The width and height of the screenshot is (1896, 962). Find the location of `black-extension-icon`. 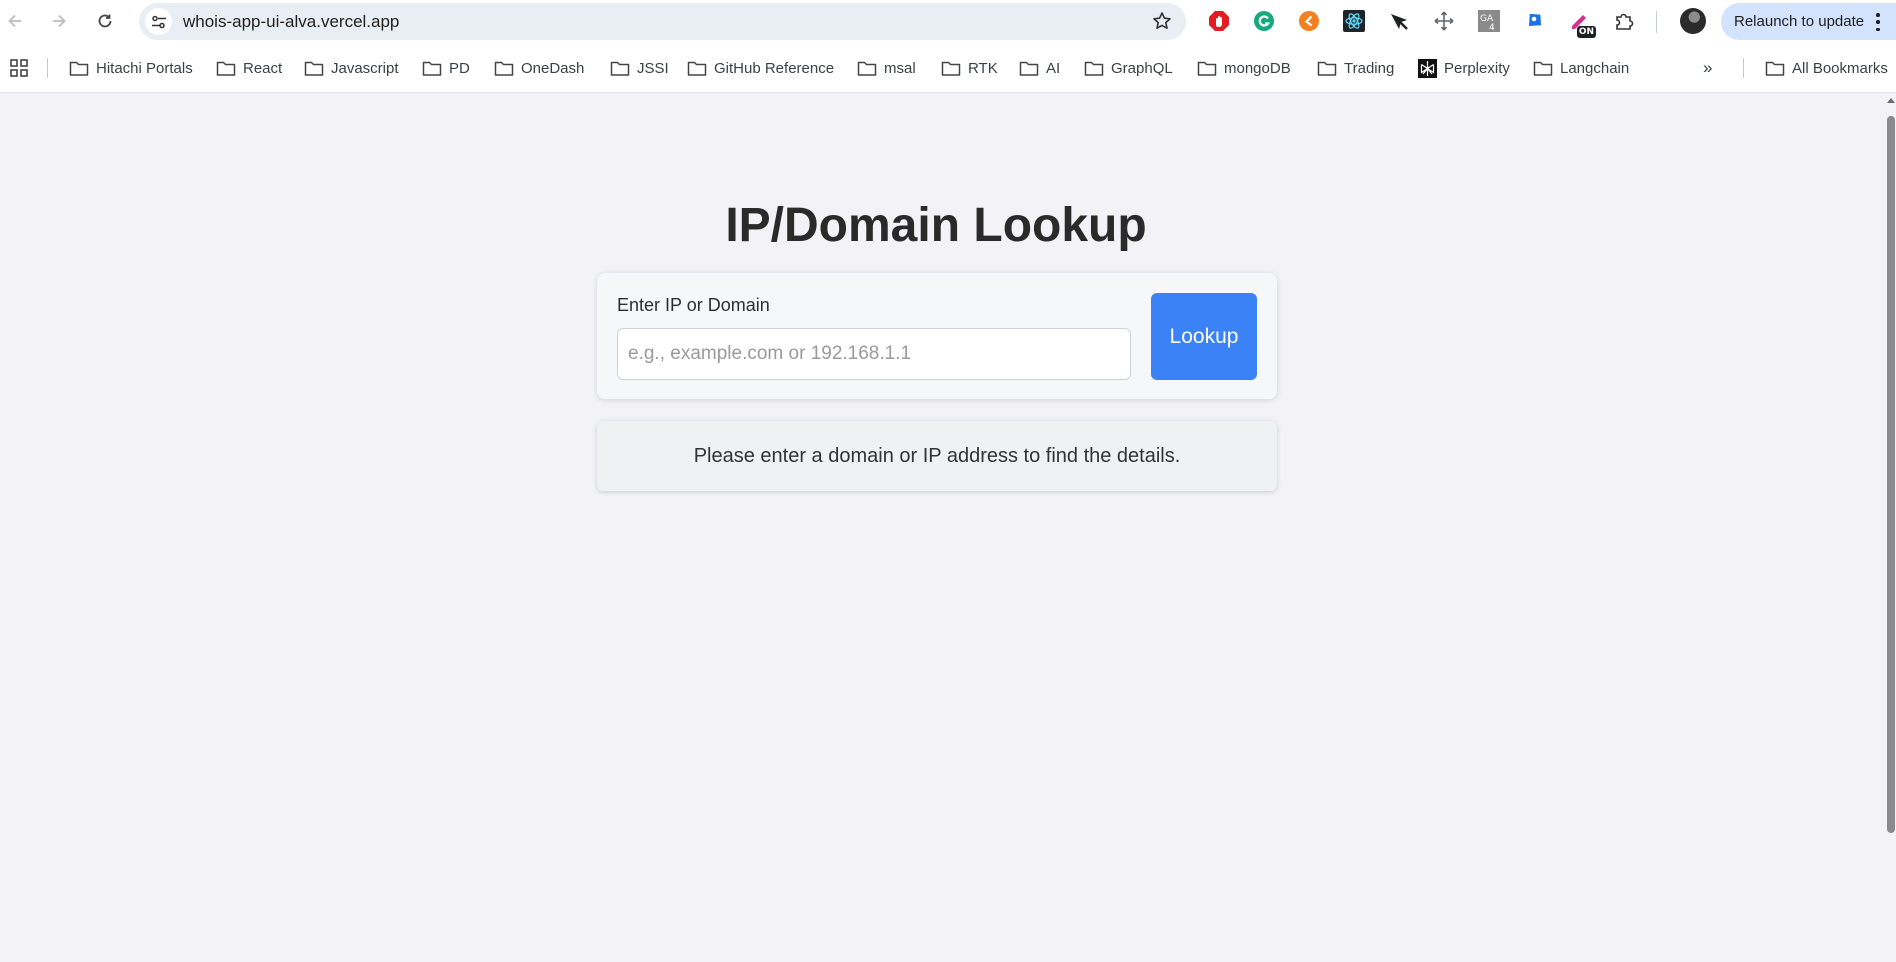

black-extension-icon is located at coordinates (1399, 22).